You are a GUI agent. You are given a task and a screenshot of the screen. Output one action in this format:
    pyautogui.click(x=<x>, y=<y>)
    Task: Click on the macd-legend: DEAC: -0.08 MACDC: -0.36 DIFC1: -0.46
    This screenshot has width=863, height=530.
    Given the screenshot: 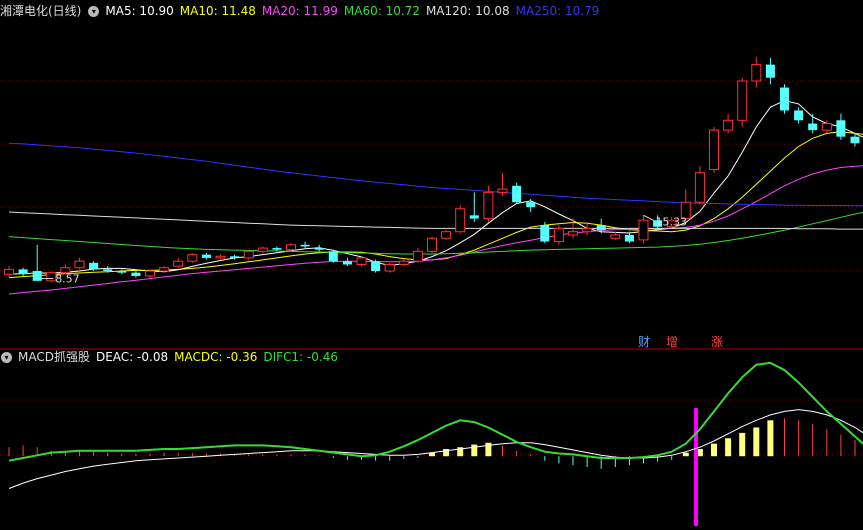 What is the action you would take?
    pyautogui.click(x=220, y=357)
    